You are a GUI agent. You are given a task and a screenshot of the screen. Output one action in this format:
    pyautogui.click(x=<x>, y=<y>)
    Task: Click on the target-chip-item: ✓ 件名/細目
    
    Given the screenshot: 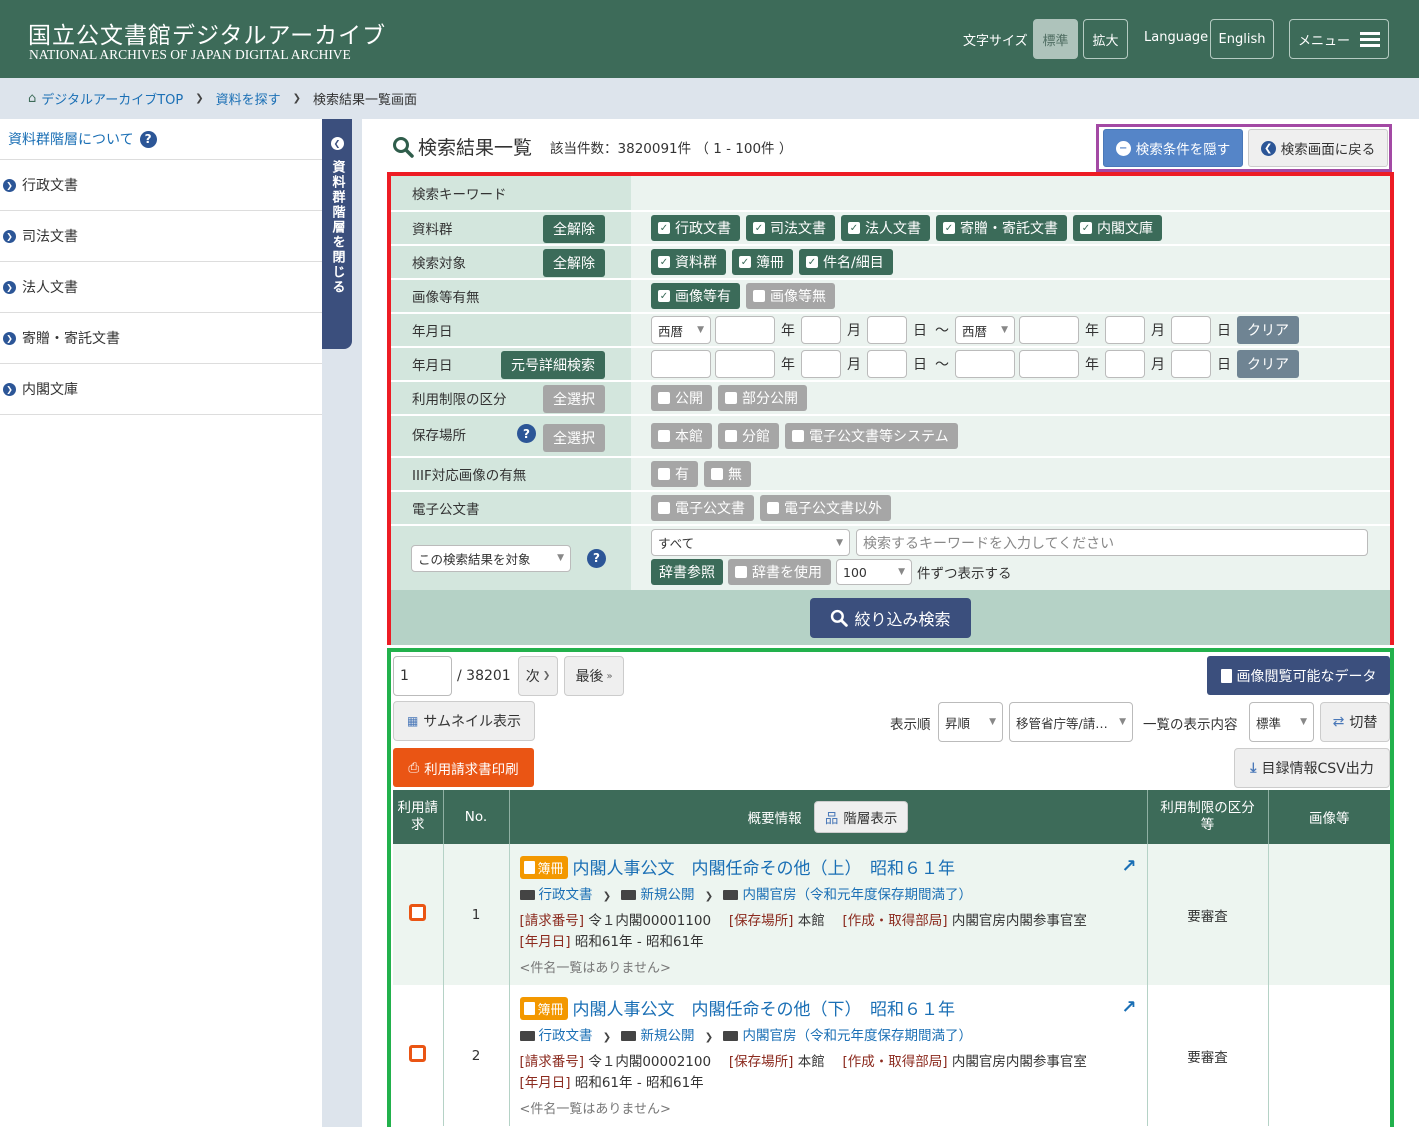 What is the action you would take?
    pyautogui.click(x=846, y=262)
    